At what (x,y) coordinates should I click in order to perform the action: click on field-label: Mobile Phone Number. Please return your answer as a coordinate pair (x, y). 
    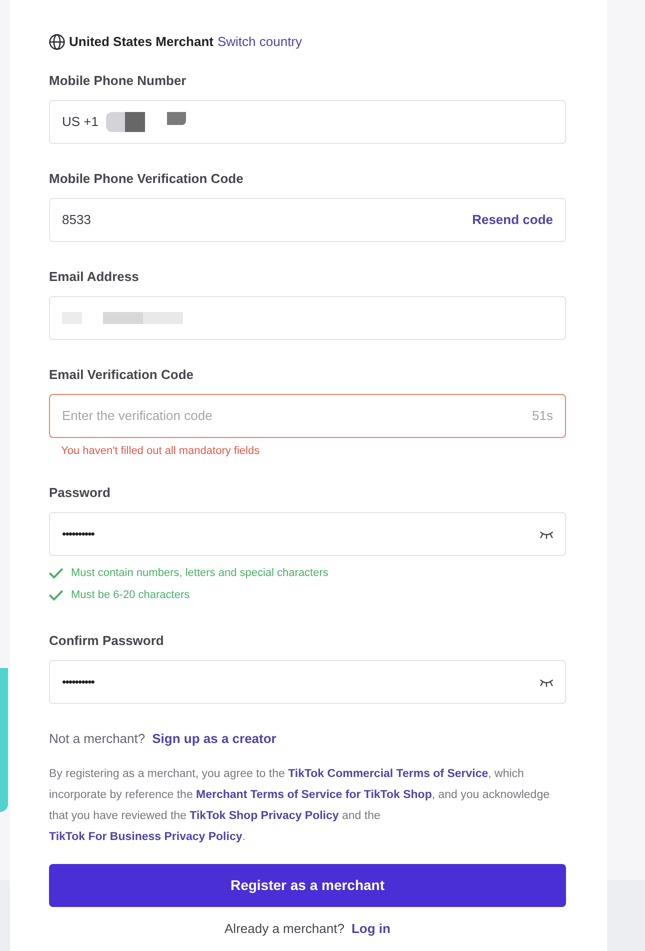
    Looking at the image, I should click on (117, 81).